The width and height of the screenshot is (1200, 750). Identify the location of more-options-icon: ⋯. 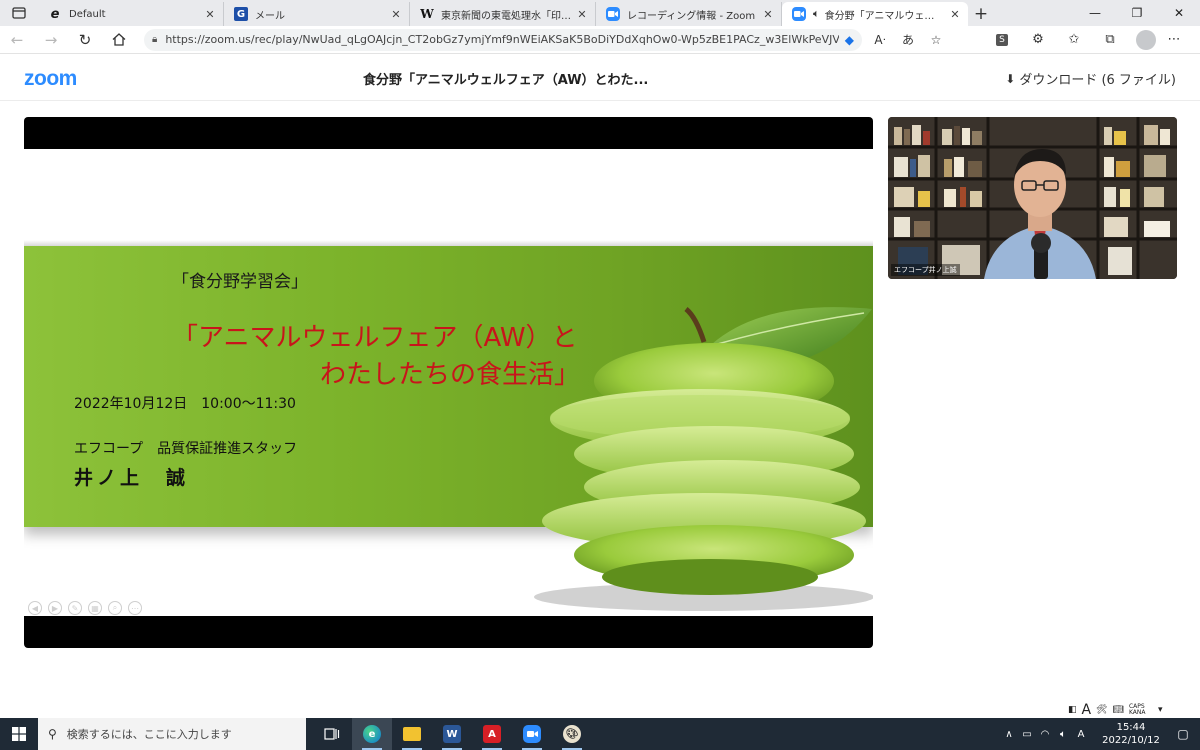
(135, 608).